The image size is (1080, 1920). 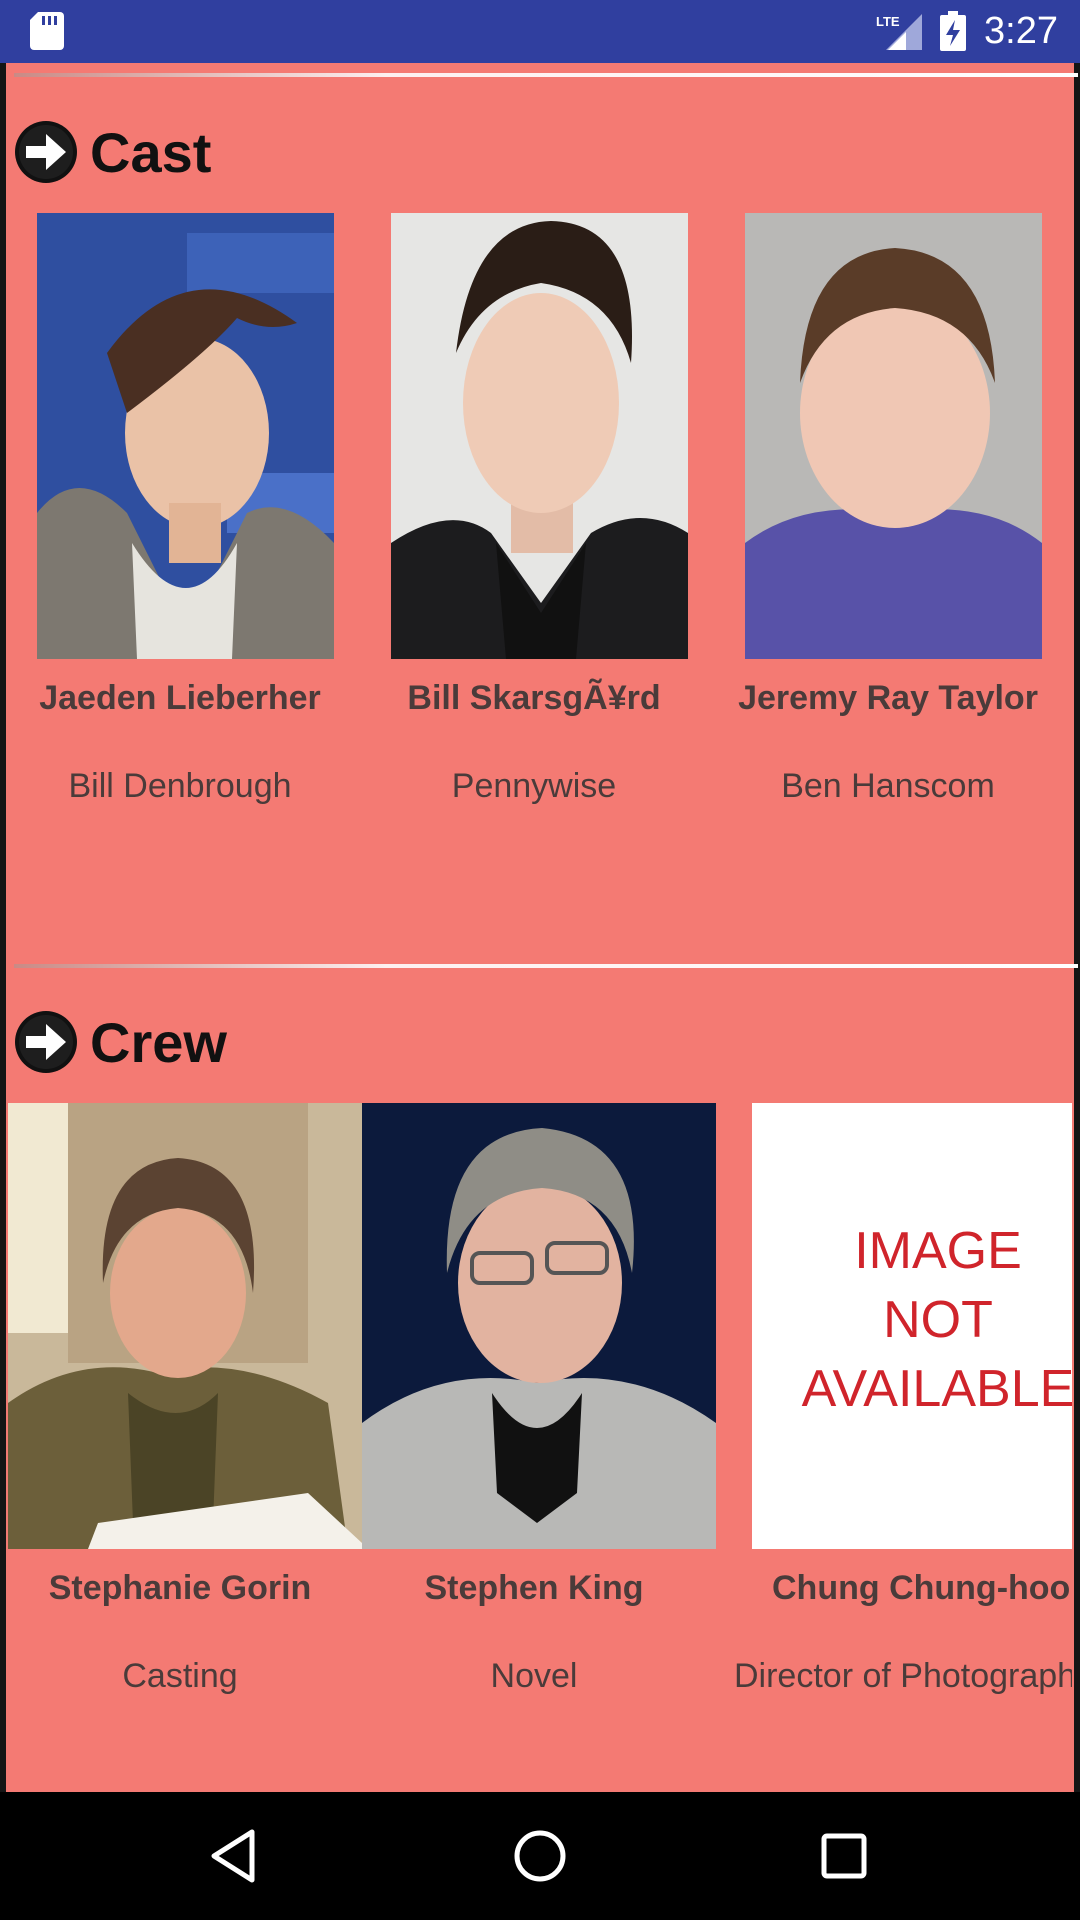 I want to click on battery-charging-icon, so click(x=953, y=31).